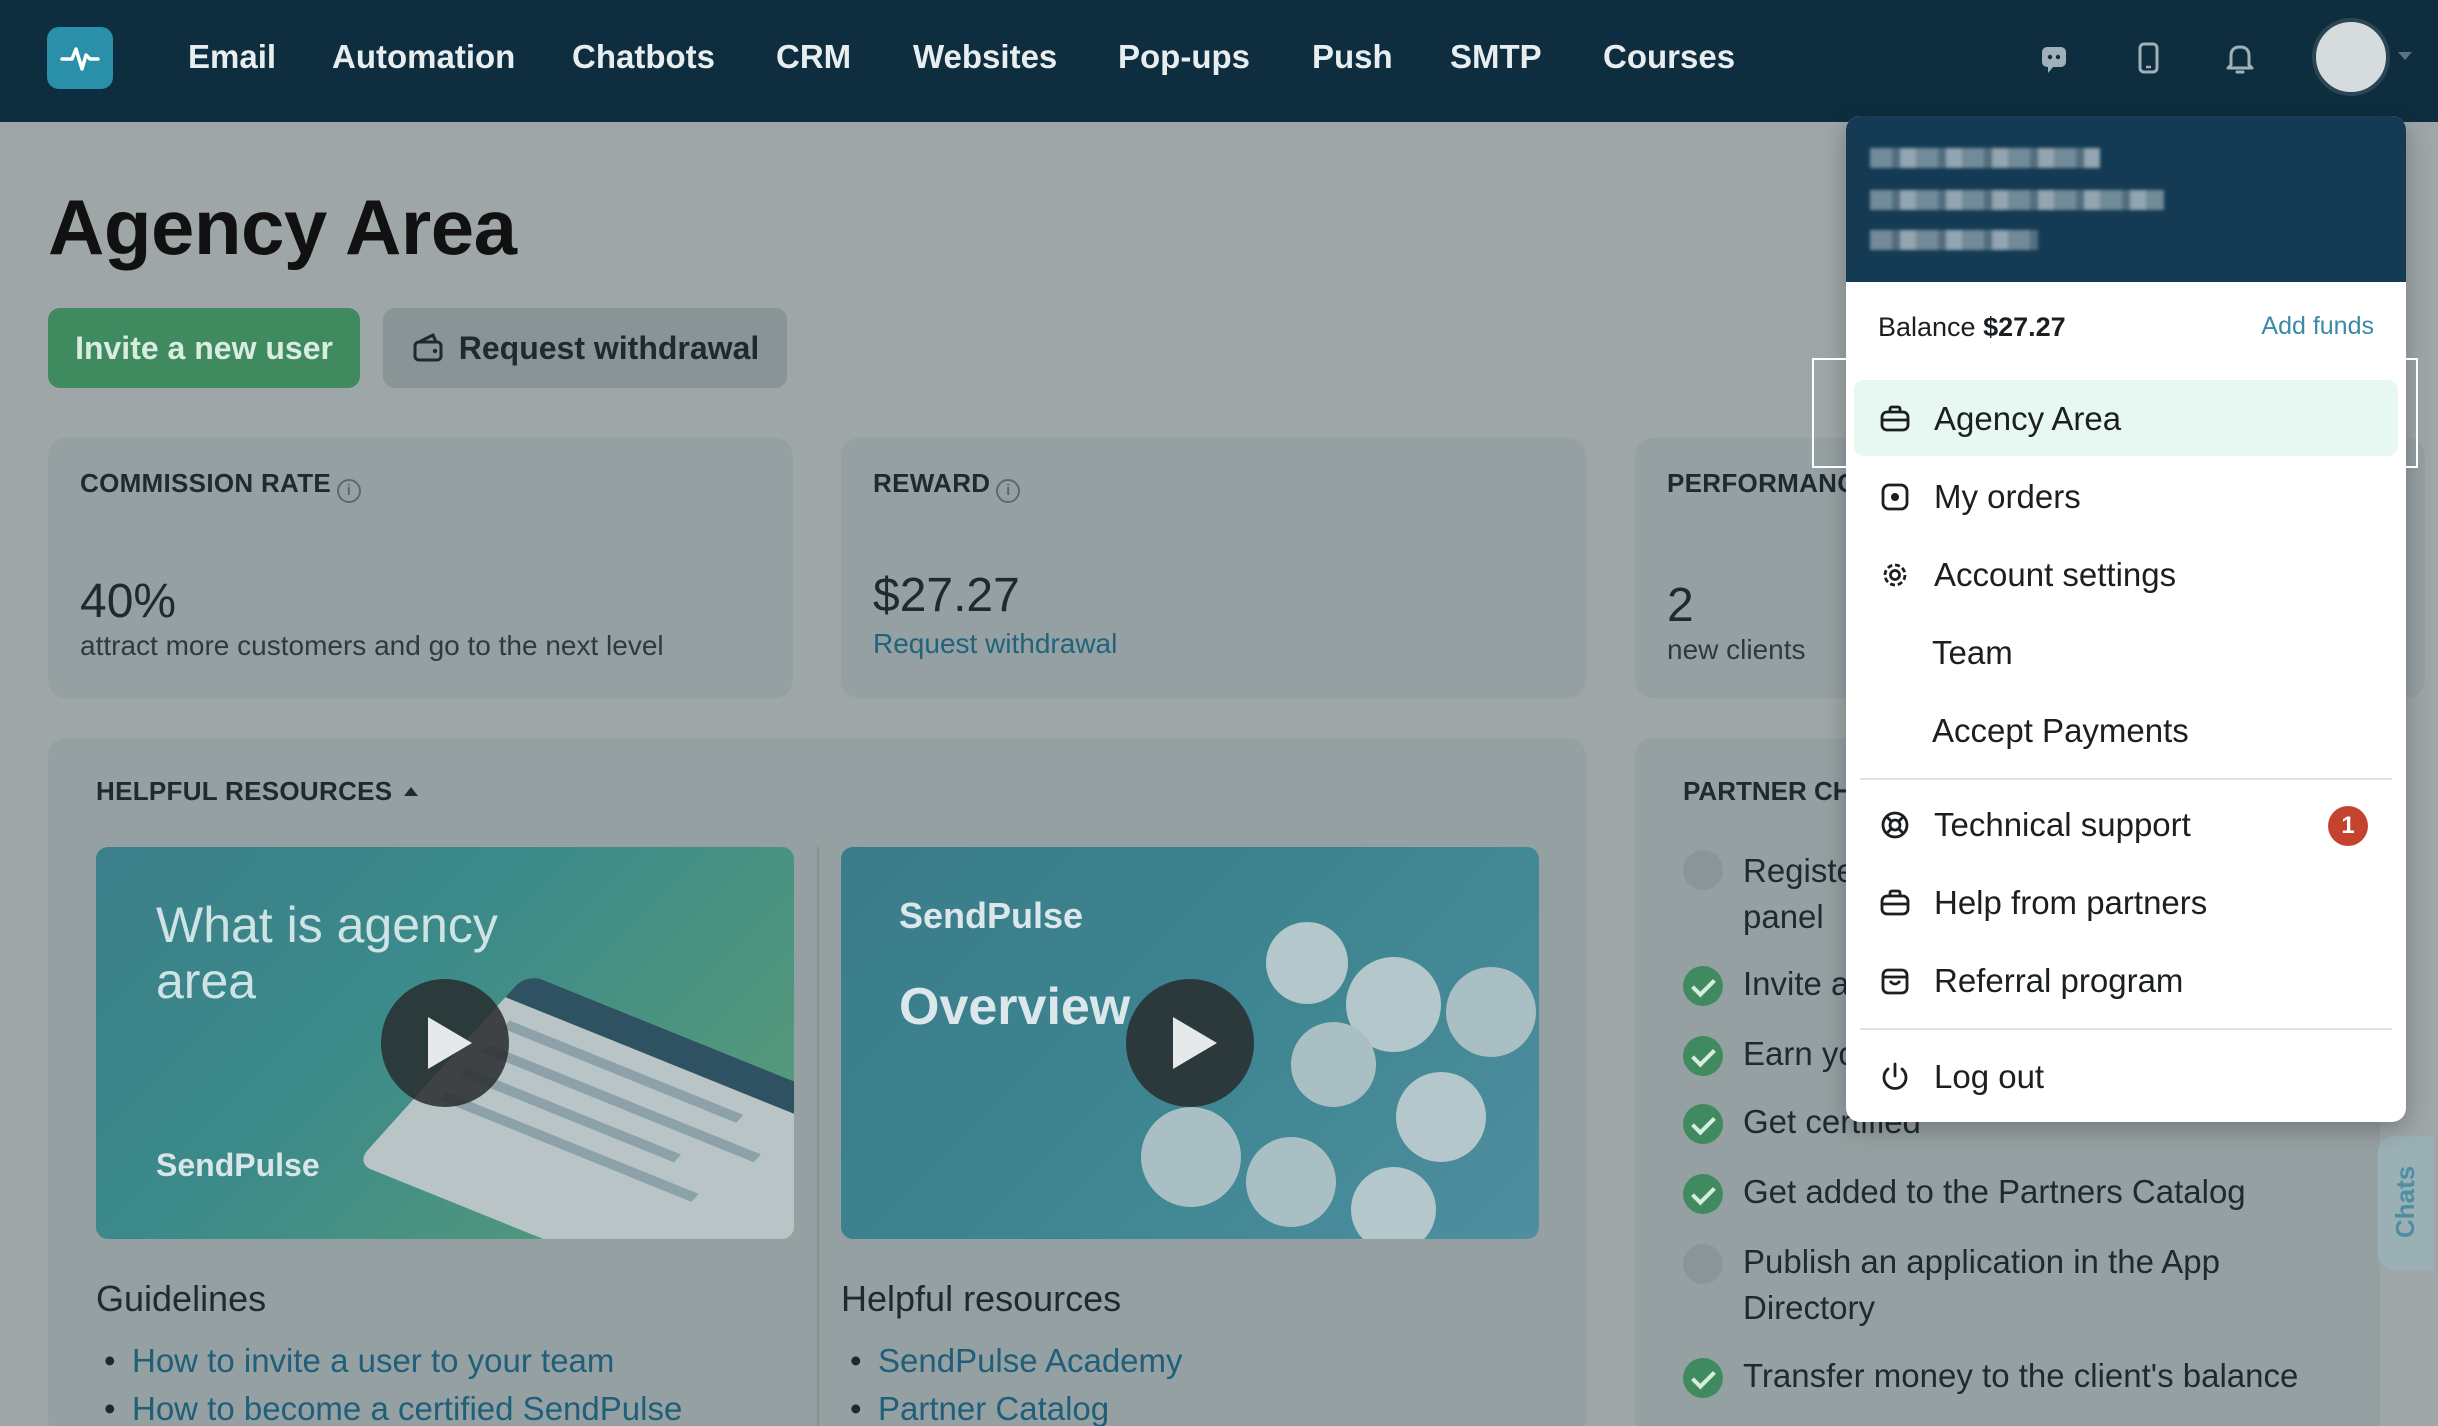 The image size is (2438, 1426). I want to click on briefcase-icon, so click(1895, 902).